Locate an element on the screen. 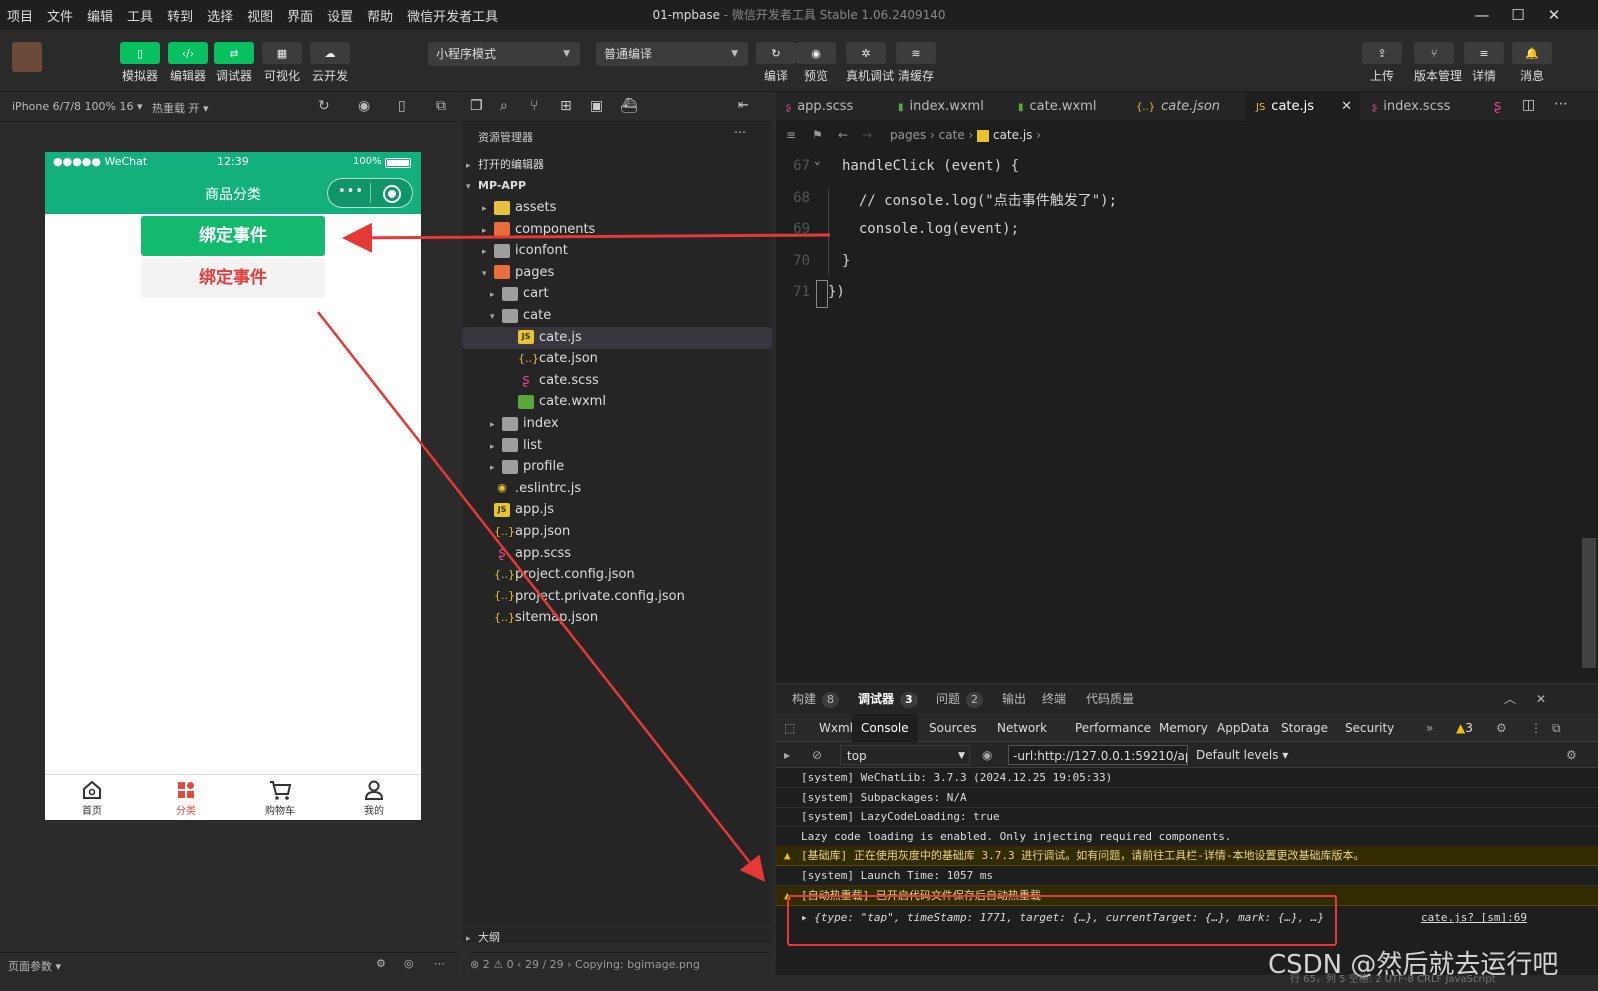 This screenshot has width=1598, height=991. editor-statusbar: 行 65，列 5 空格: 2 UTF-8 CRLF JavaScript is located at coordinates (1393, 979).